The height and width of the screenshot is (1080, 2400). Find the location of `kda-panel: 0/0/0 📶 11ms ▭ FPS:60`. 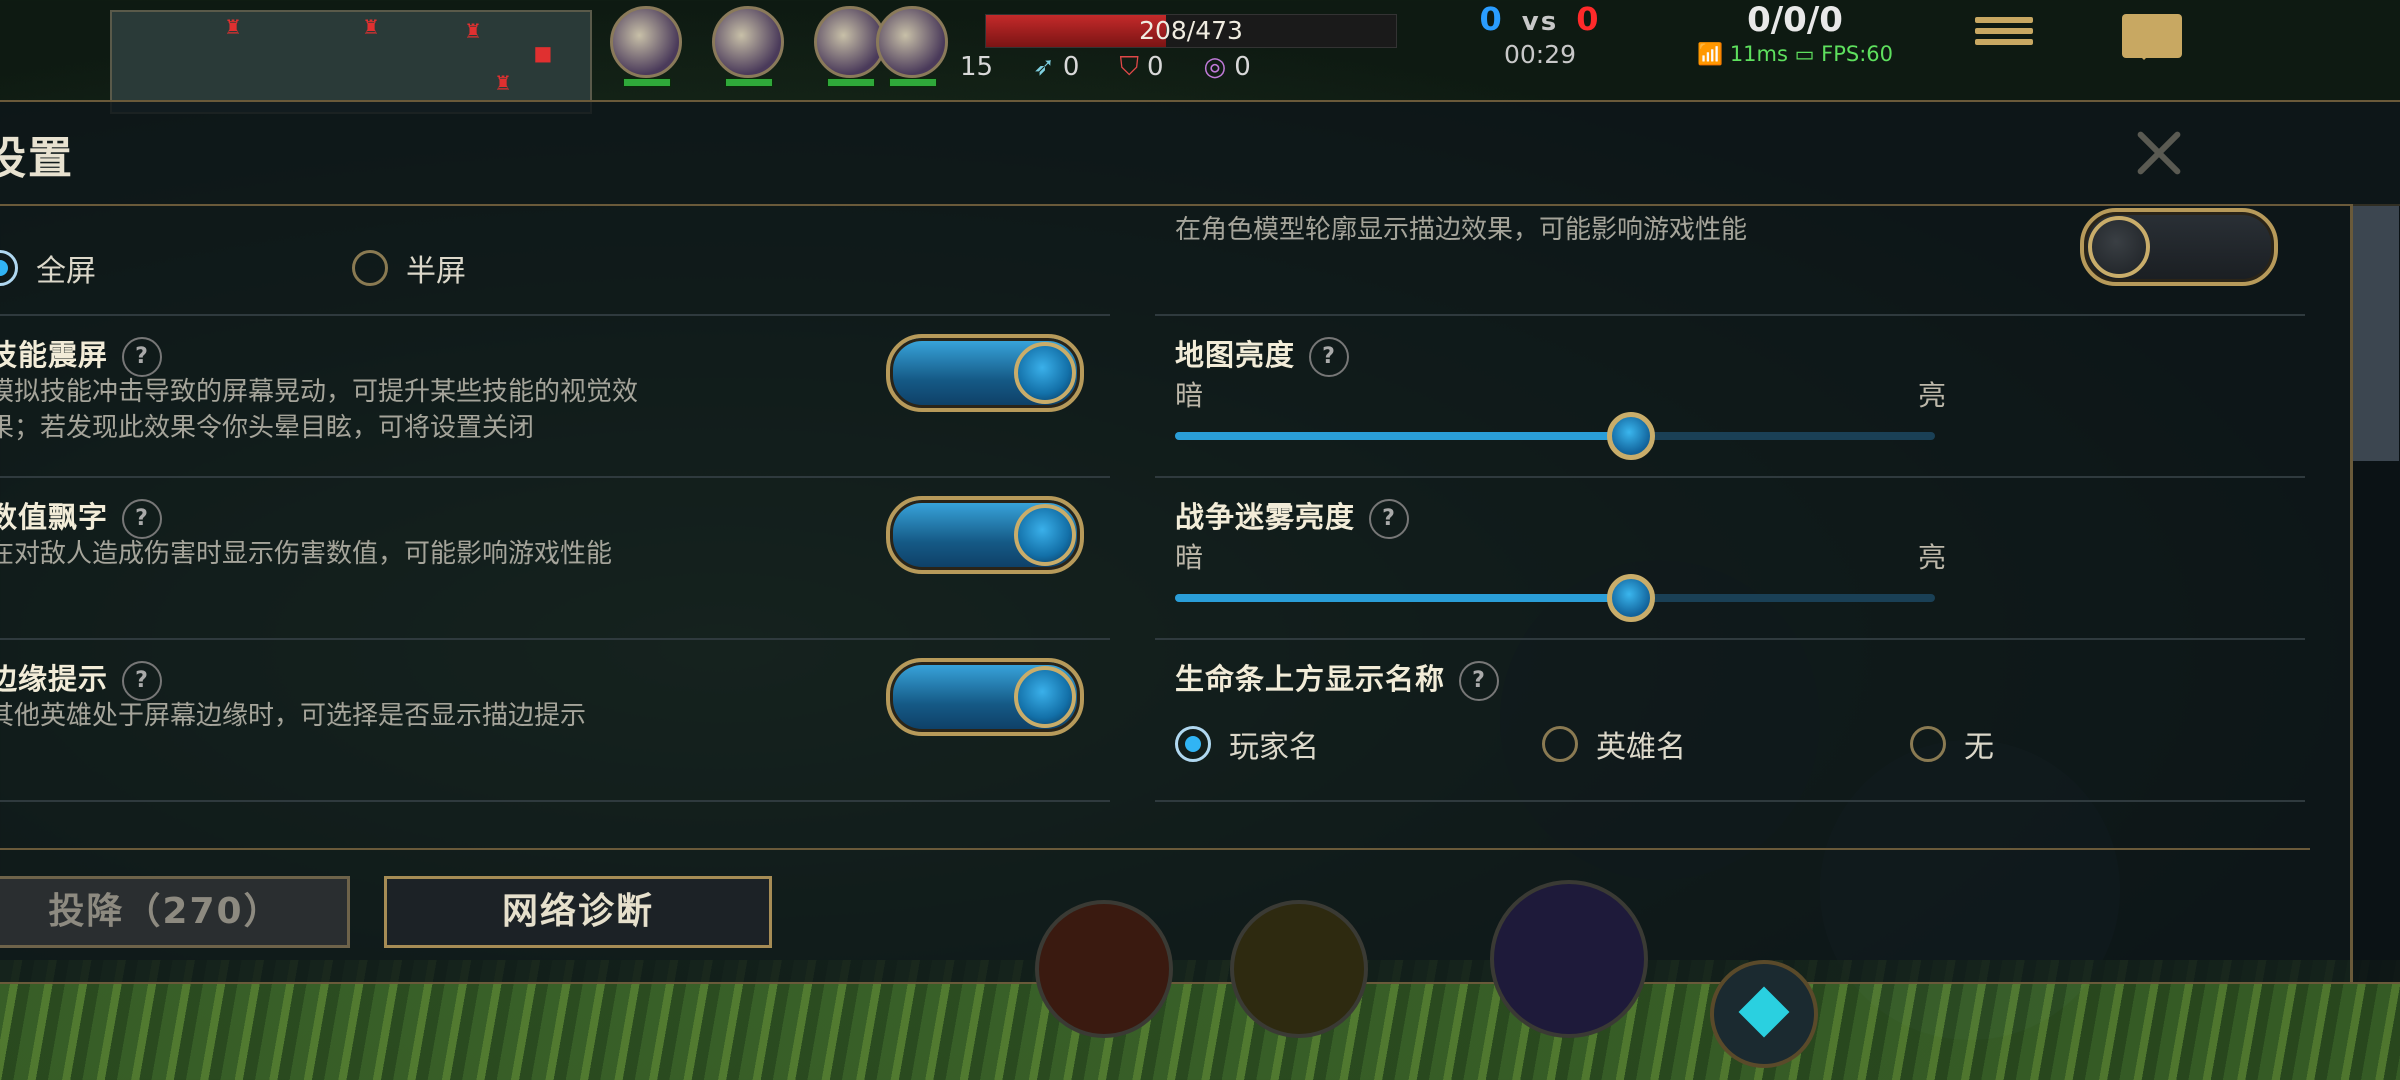

kda-panel: 0/0/0 📶 11ms ▭ FPS:60 is located at coordinates (1795, 33).